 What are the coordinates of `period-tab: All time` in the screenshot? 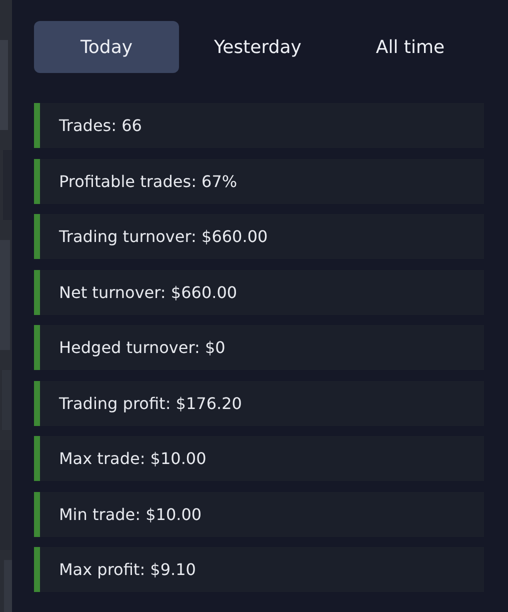 It's located at (410, 47).